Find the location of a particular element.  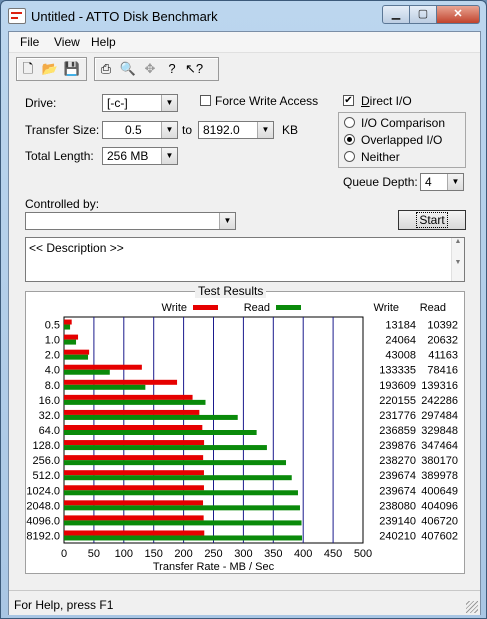

neither-radio is located at coordinates (349, 156).